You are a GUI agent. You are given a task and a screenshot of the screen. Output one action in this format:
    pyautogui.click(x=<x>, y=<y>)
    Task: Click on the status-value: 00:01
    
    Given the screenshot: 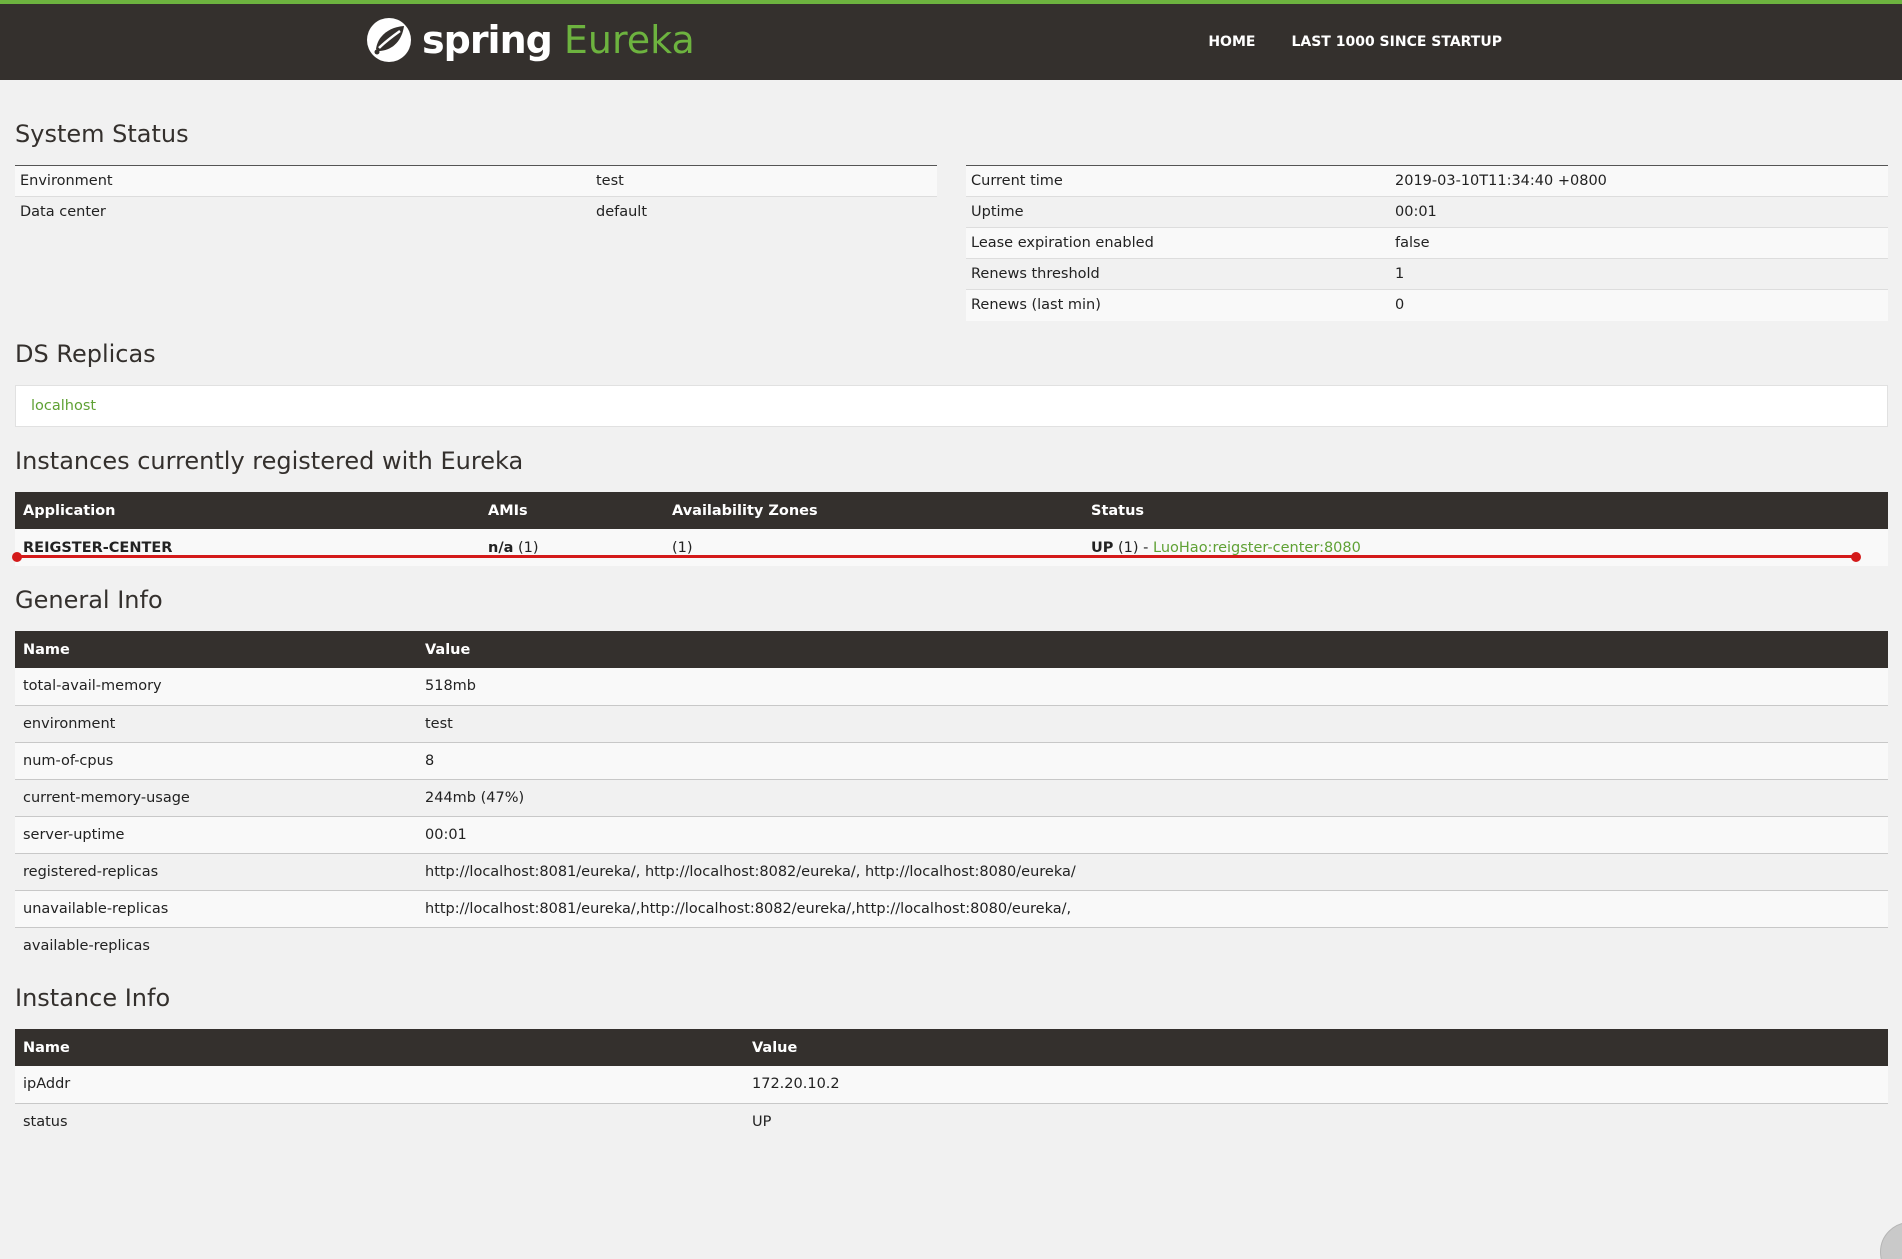 What is the action you would take?
    pyautogui.click(x=1639, y=212)
    